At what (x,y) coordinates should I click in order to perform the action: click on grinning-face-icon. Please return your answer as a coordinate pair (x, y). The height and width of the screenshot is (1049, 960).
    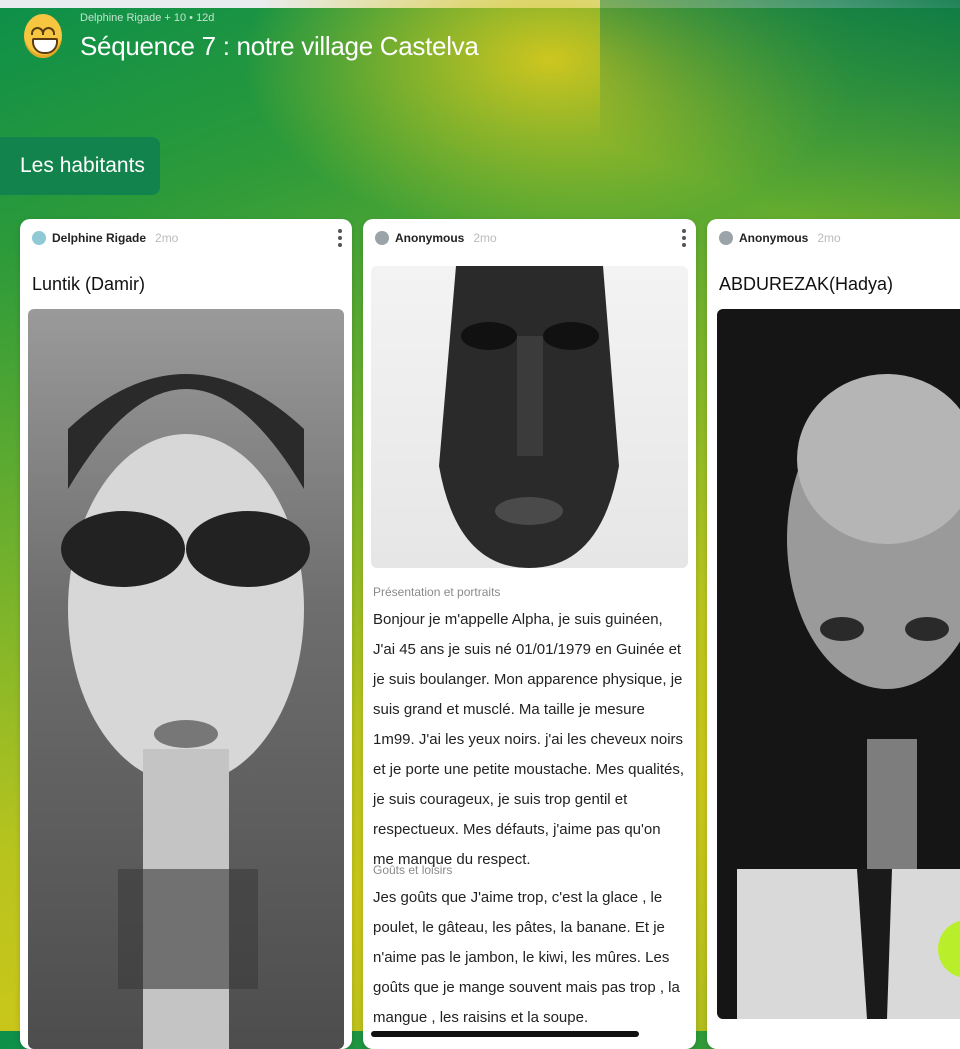
    Looking at the image, I should click on (43, 36).